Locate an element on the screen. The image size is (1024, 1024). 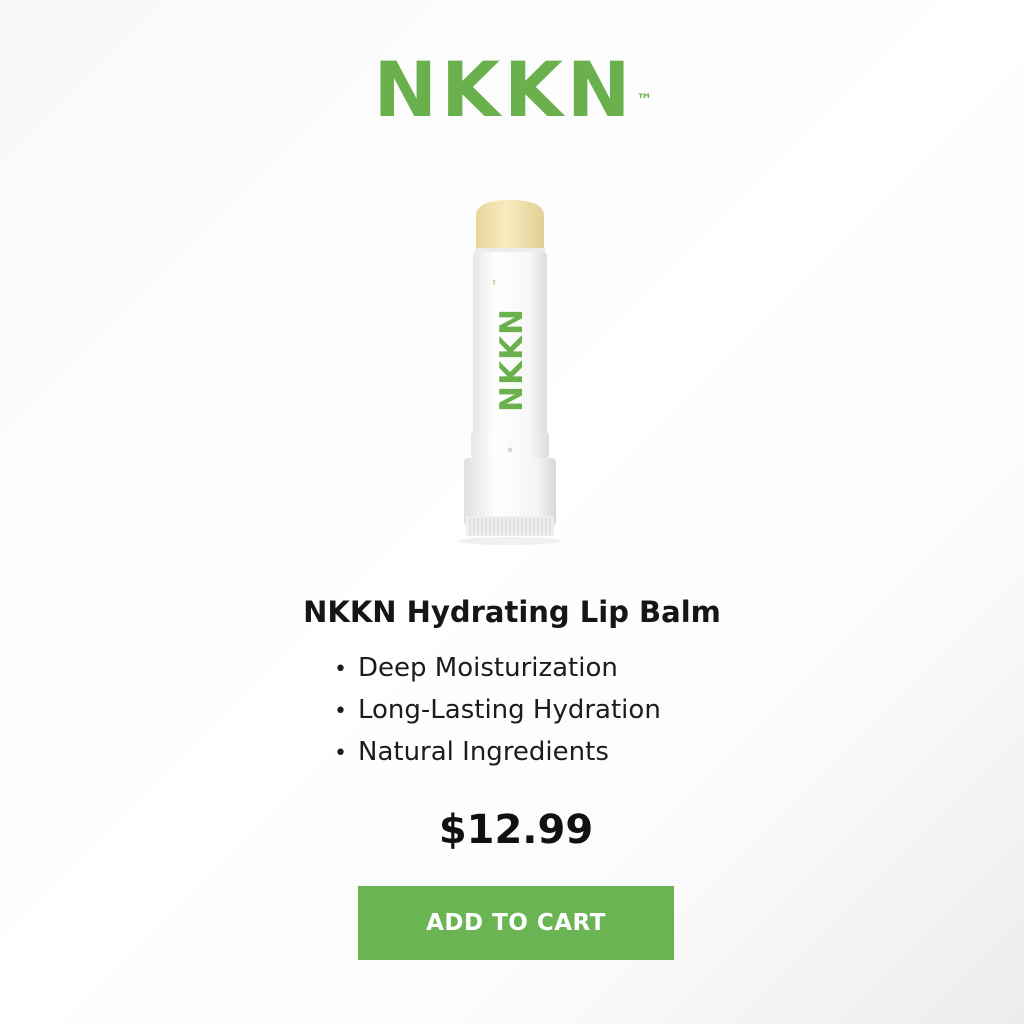
balm-stick is located at coordinates (510, 228).